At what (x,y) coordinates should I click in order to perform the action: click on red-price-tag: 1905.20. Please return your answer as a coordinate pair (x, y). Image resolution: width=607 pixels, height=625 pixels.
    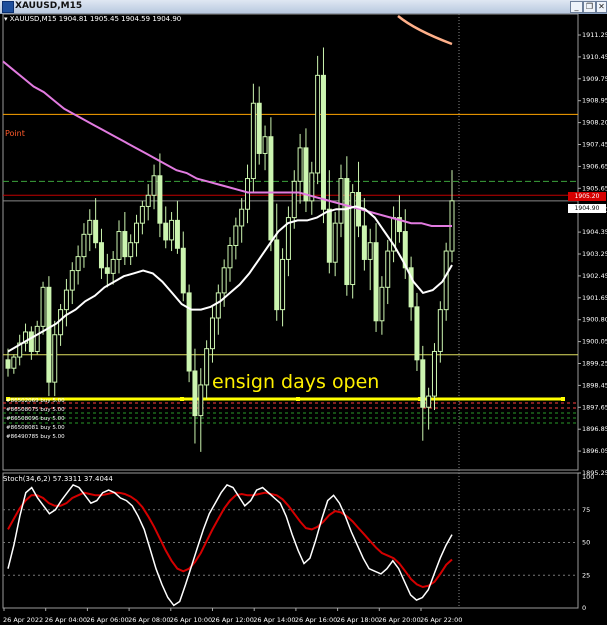
    Looking at the image, I should click on (587, 196).